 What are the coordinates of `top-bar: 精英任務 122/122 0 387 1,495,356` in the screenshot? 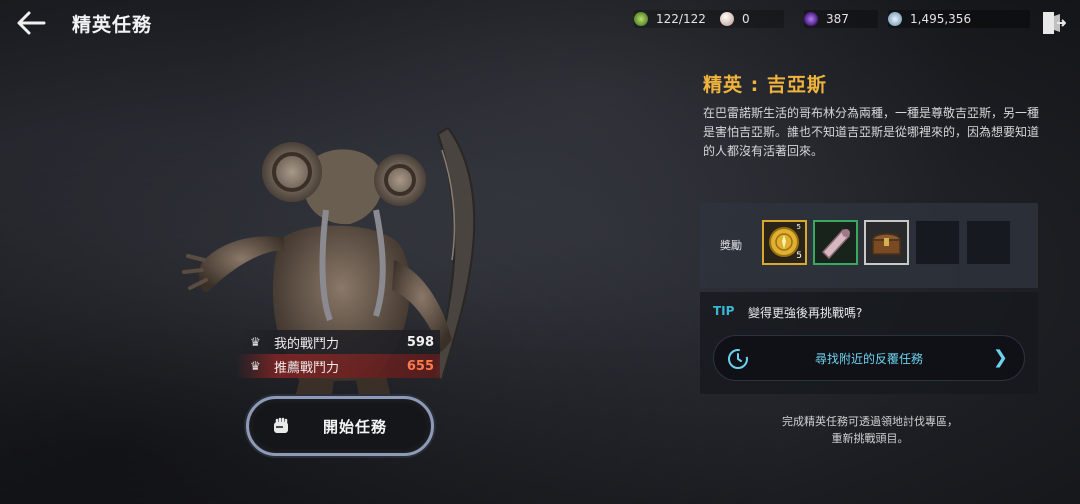 It's located at (540, 24).